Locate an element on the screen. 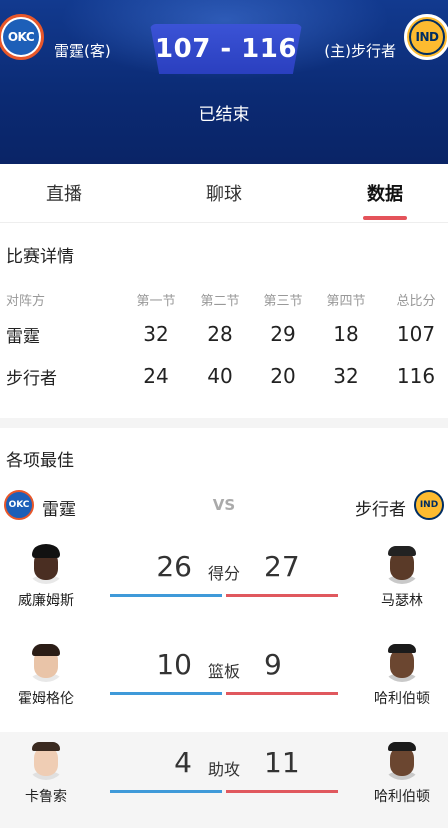 This screenshot has height=829, width=448. row-q4: 32 is located at coordinates (346, 376).